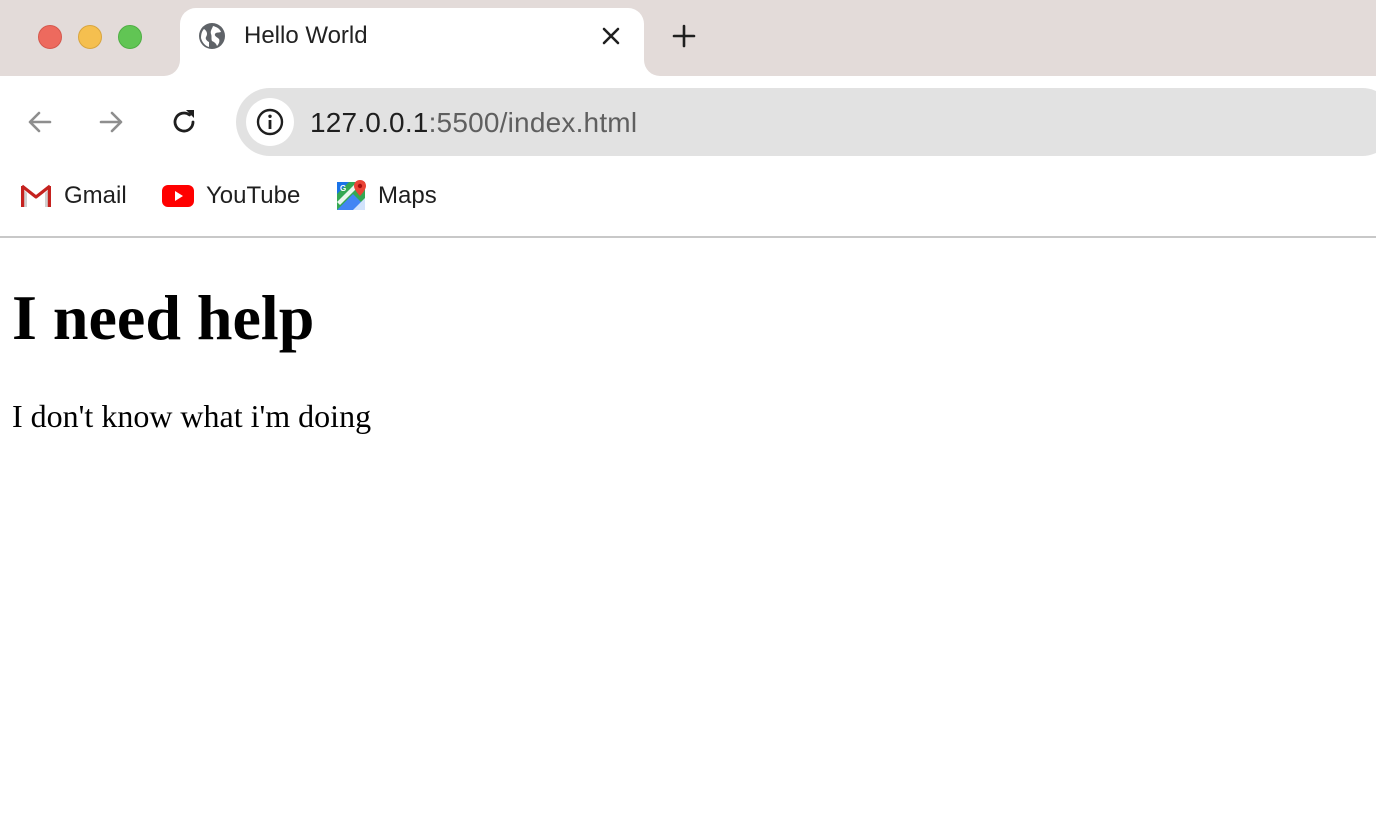 The height and width of the screenshot is (832, 1376). Describe the element at coordinates (611, 36) in the screenshot. I see `close-tab-icon` at that location.